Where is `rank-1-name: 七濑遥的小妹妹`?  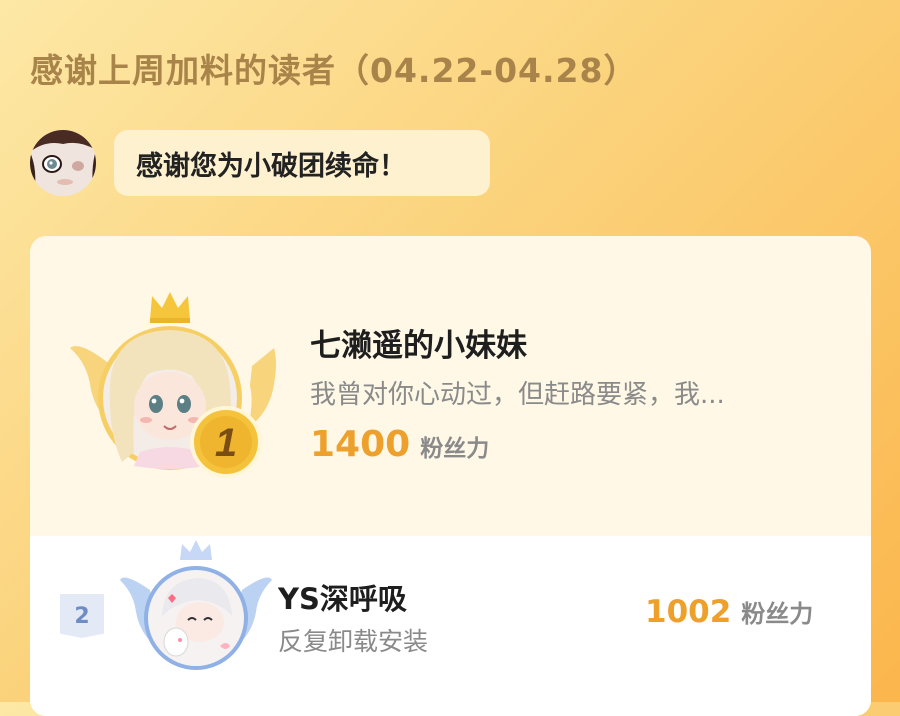 rank-1-name: 七濑遥的小妹妹 is located at coordinates (418, 342).